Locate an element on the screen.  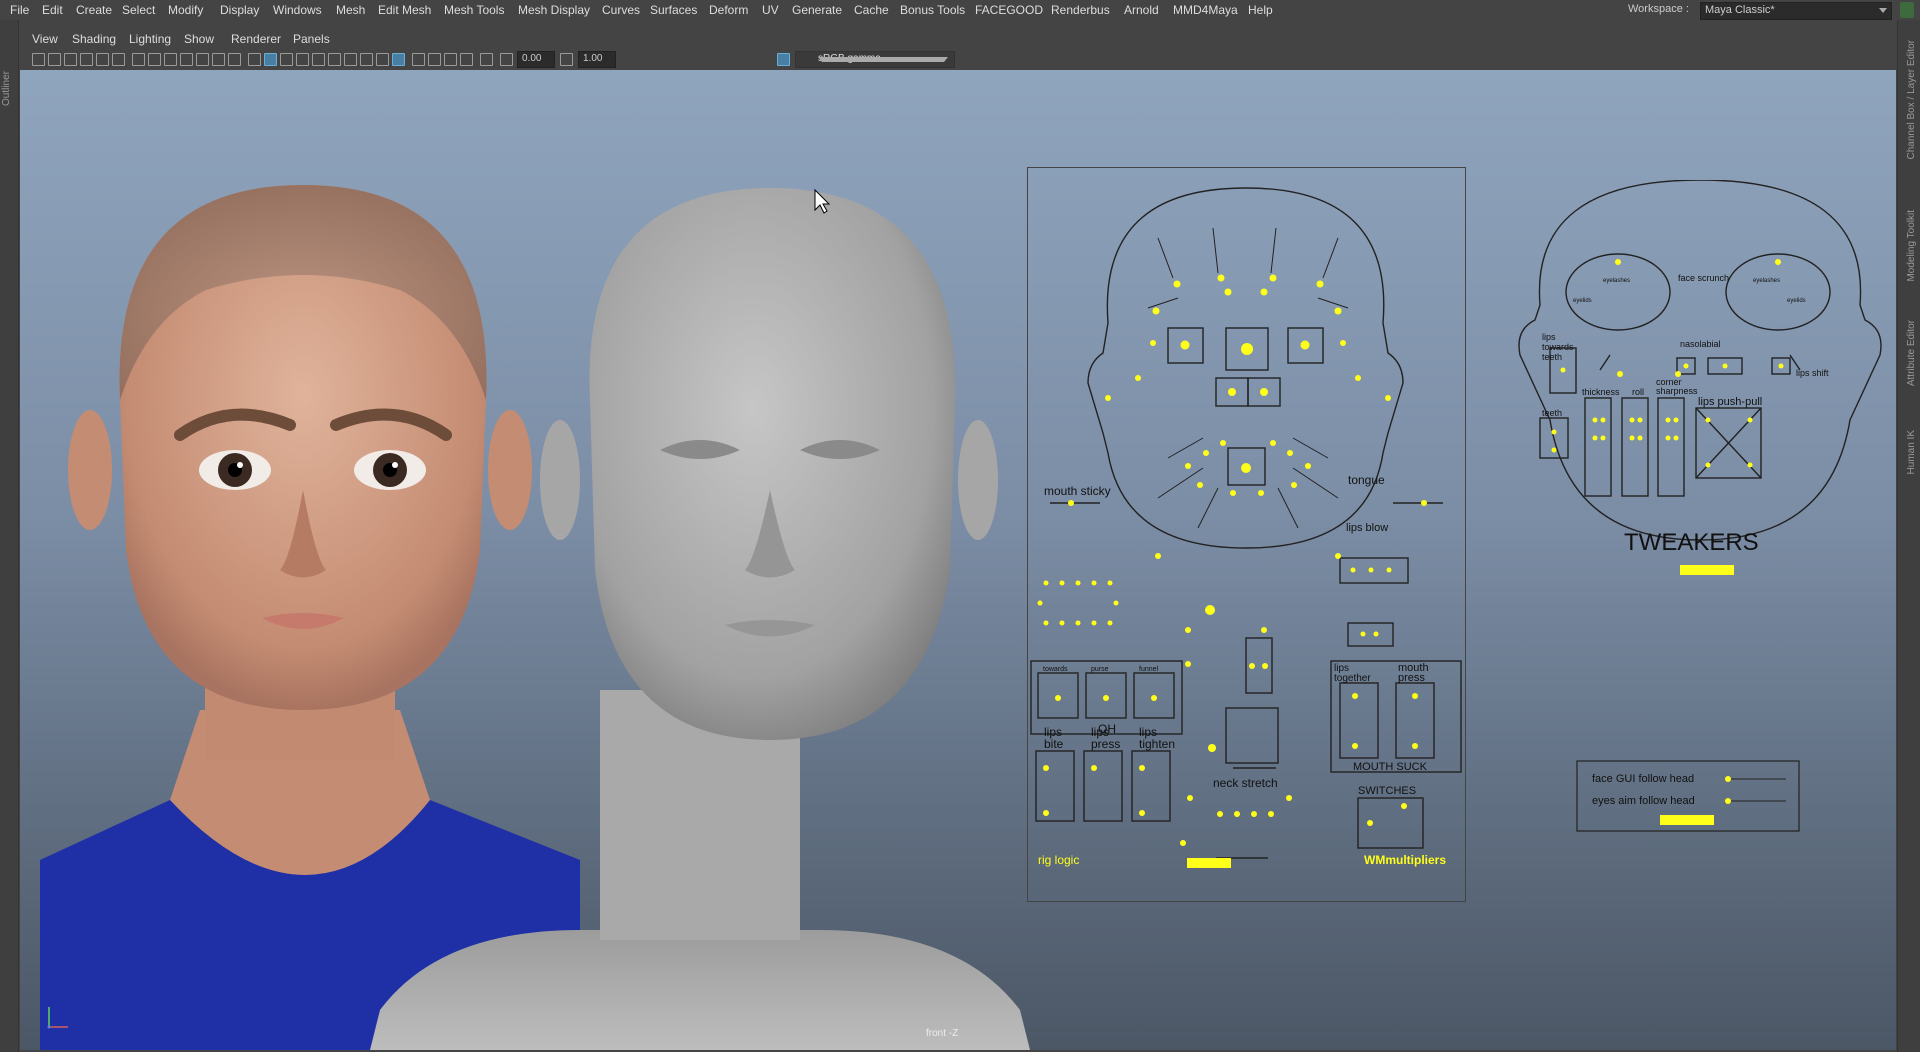
menu-generate: Generate is located at coordinates (817, 10).